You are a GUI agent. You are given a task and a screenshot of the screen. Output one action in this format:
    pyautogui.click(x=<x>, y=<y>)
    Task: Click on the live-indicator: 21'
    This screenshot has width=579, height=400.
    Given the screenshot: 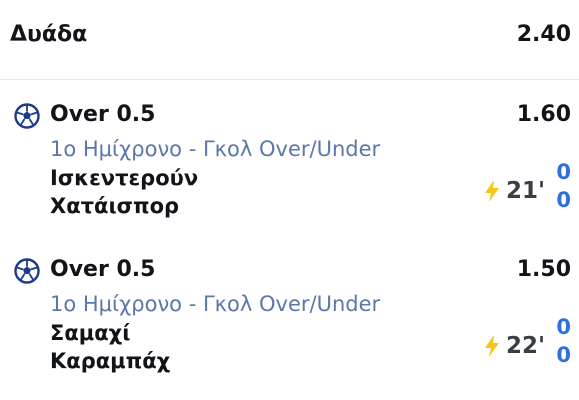 What is the action you would take?
    pyautogui.click(x=514, y=191)
    